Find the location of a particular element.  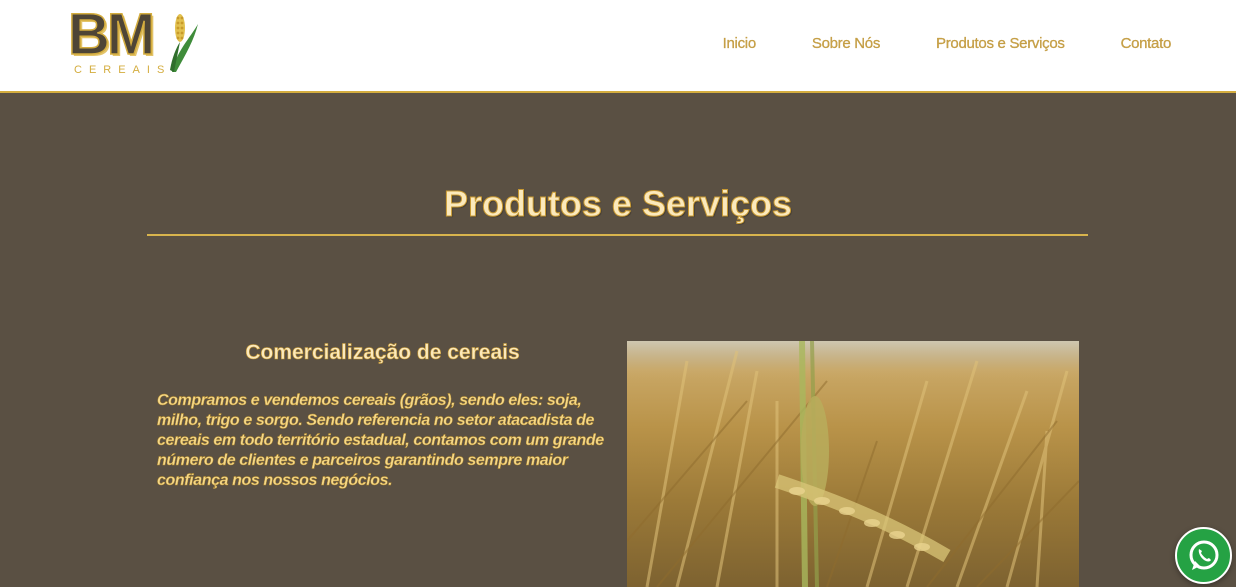

whatsapp-button is located at coordinates (1203, 555).